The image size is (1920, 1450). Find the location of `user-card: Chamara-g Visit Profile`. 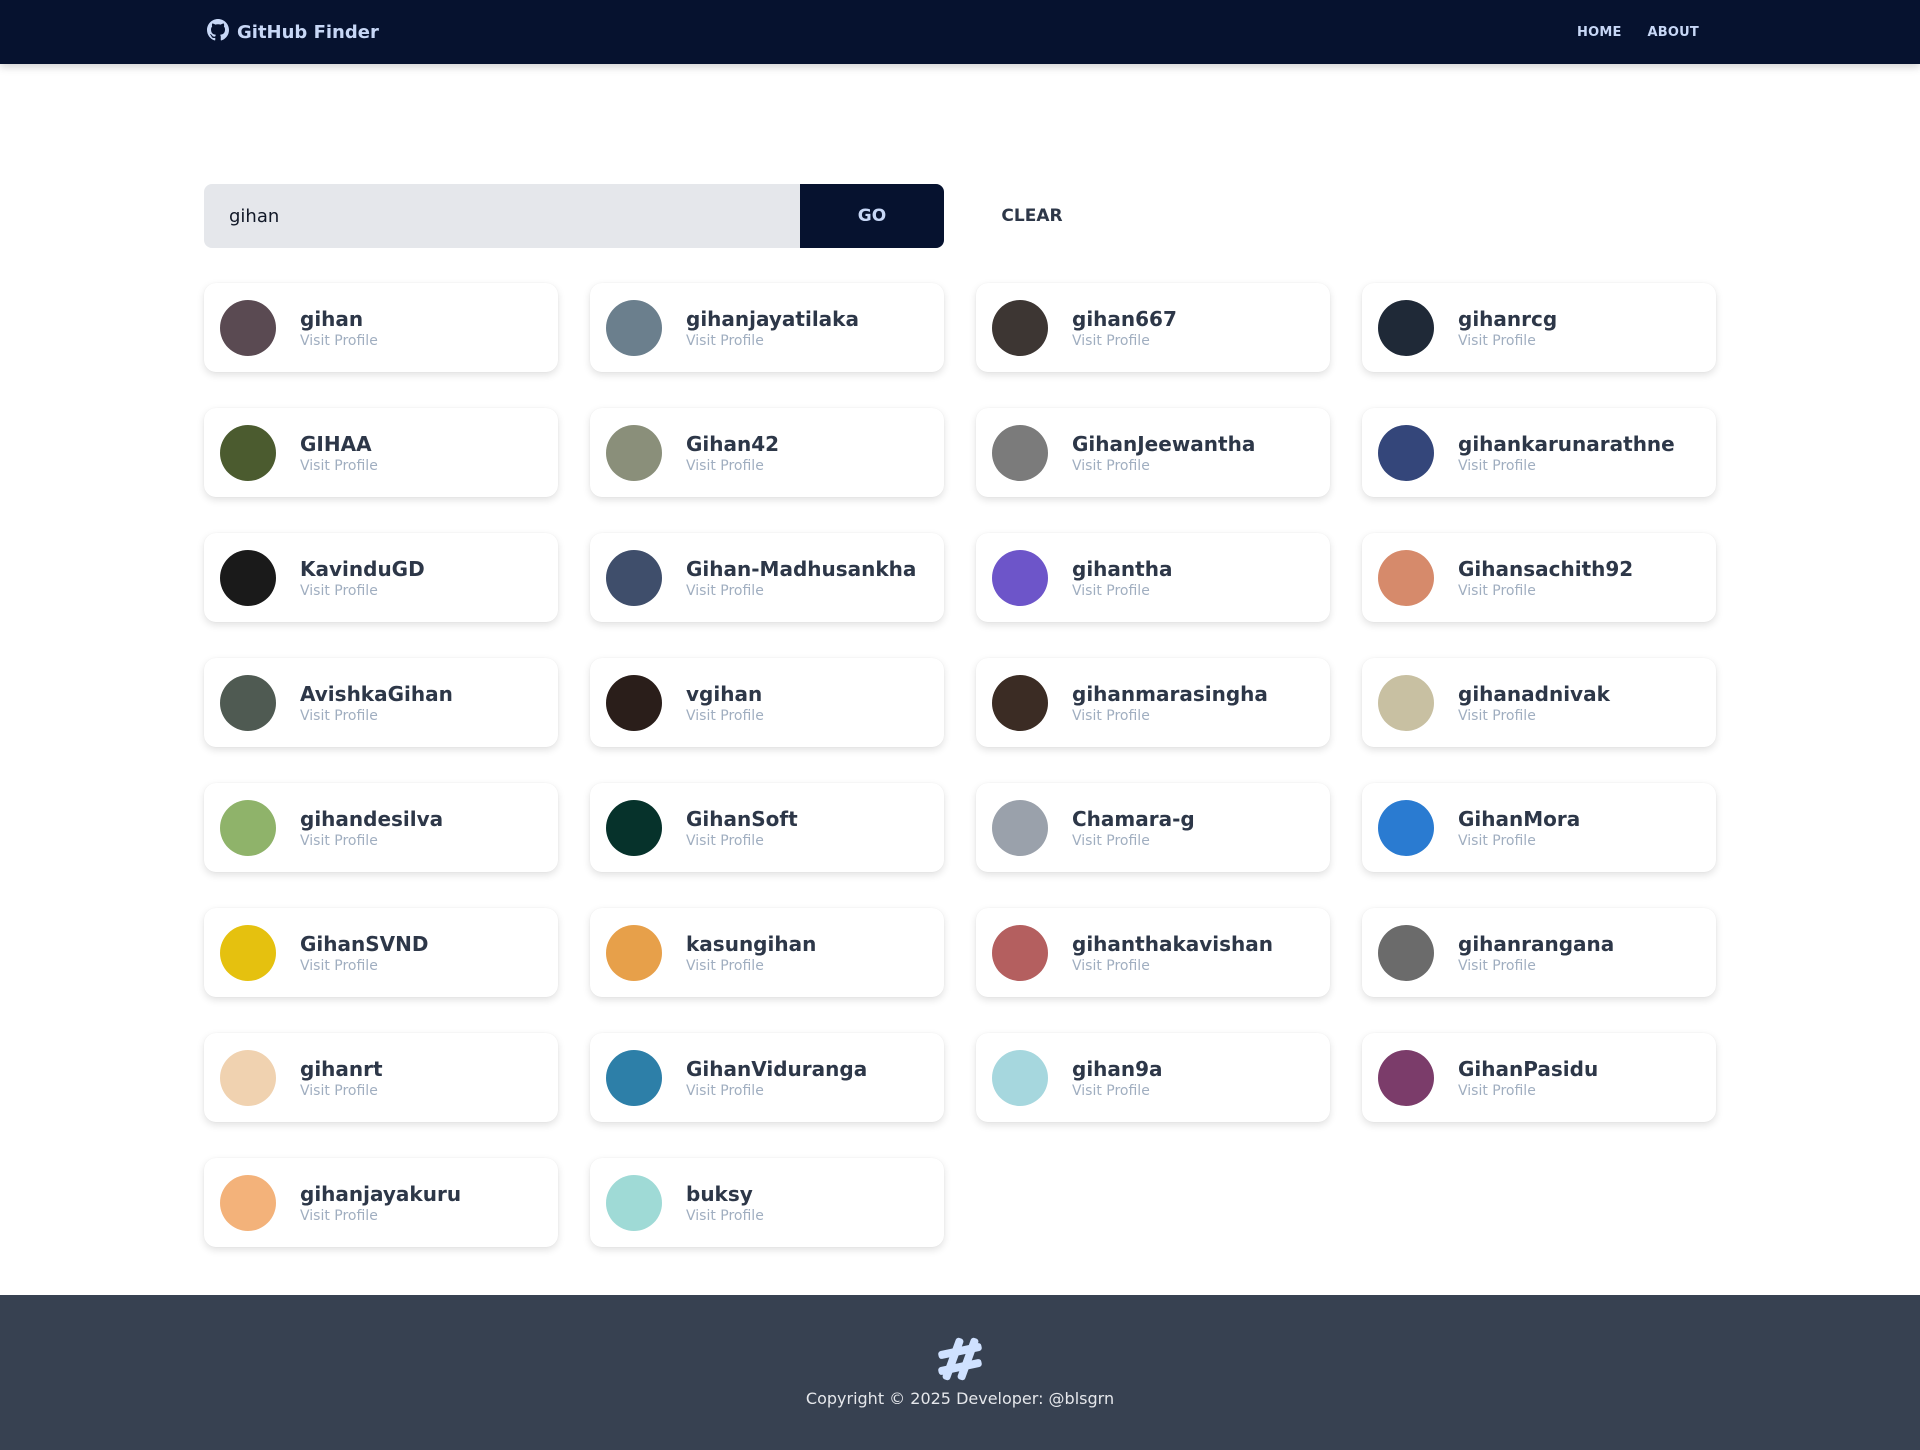

user-card: Chamara-g Visit Profile is located at coordinates (1153, 827).